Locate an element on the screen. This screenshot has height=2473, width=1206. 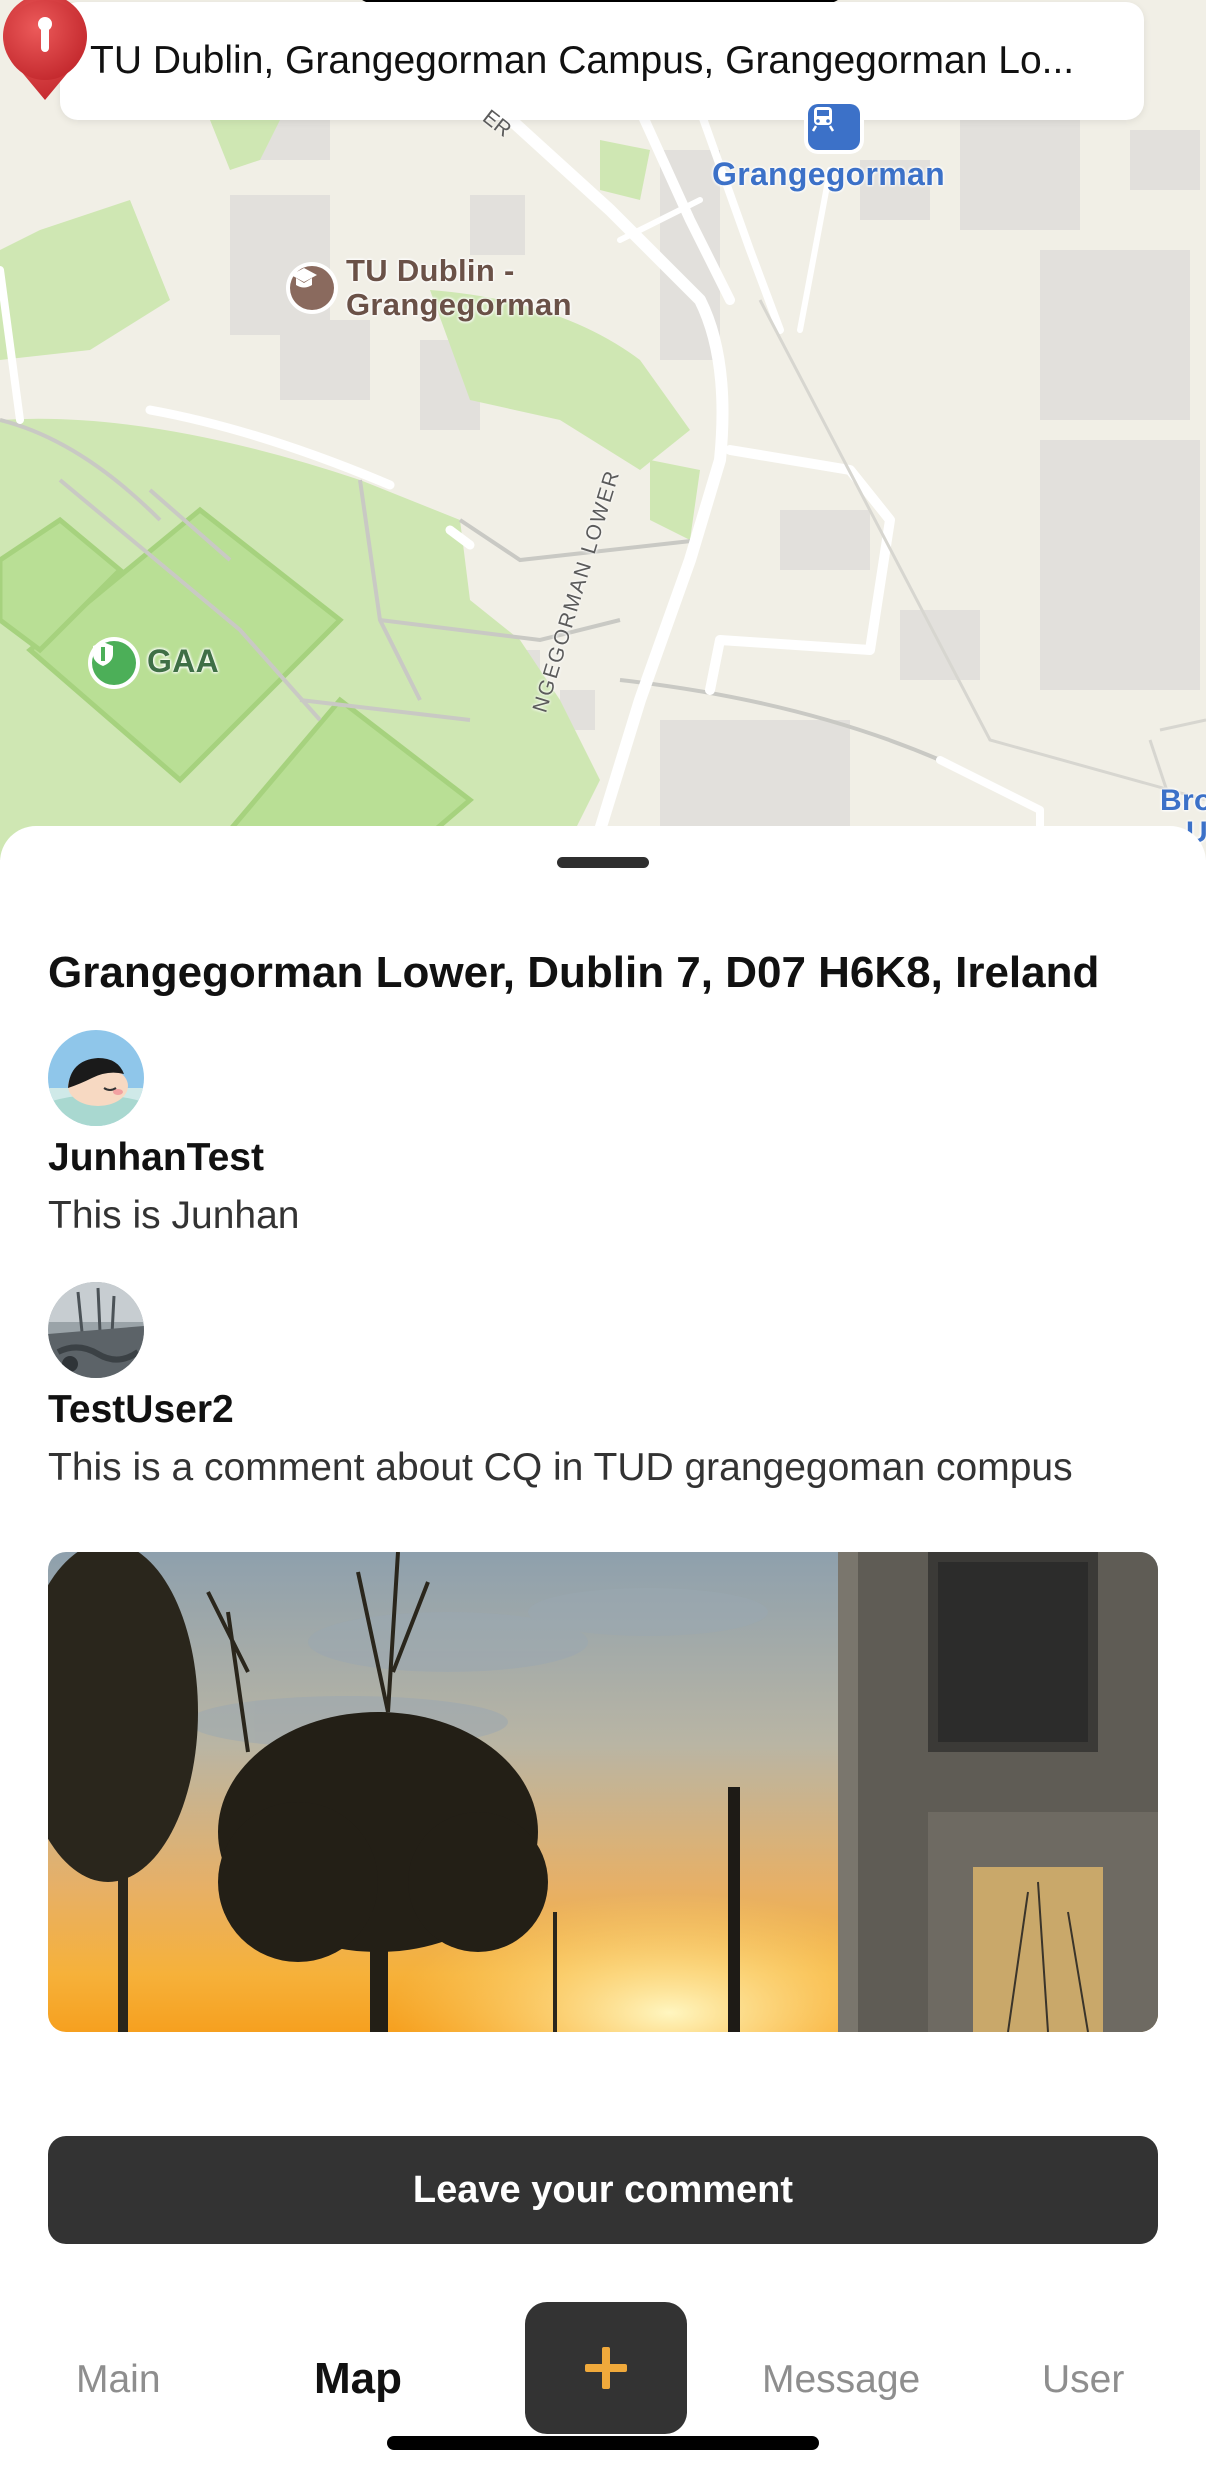
sheet-grabber is located at coordinates (603, 862).